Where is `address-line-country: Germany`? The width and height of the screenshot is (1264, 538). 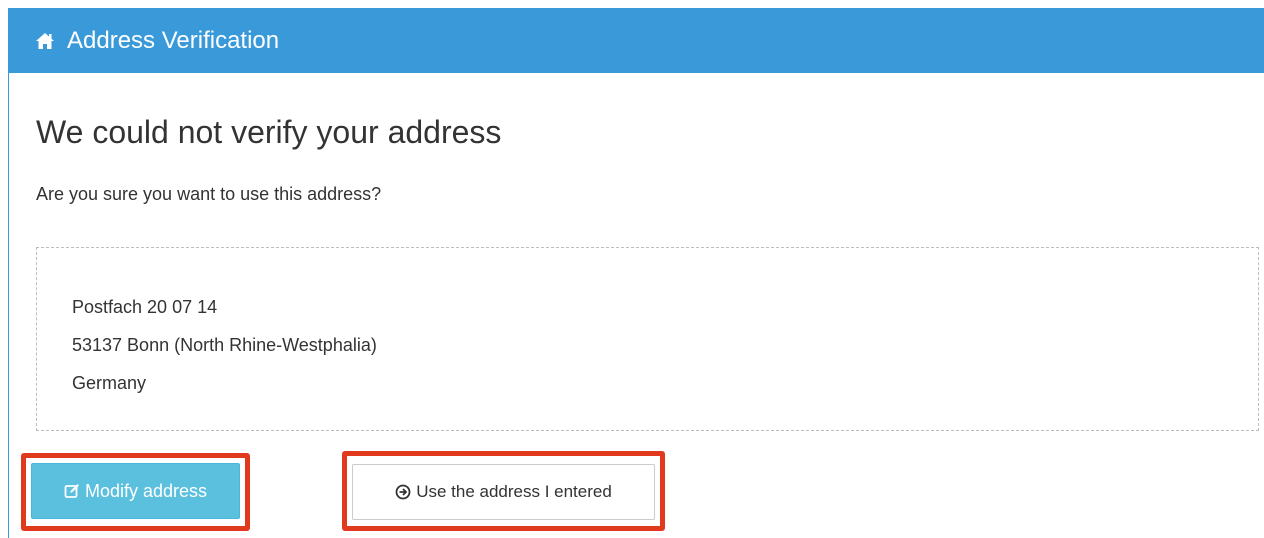
address-line-country: Germany is located at coordinates (109, 383).